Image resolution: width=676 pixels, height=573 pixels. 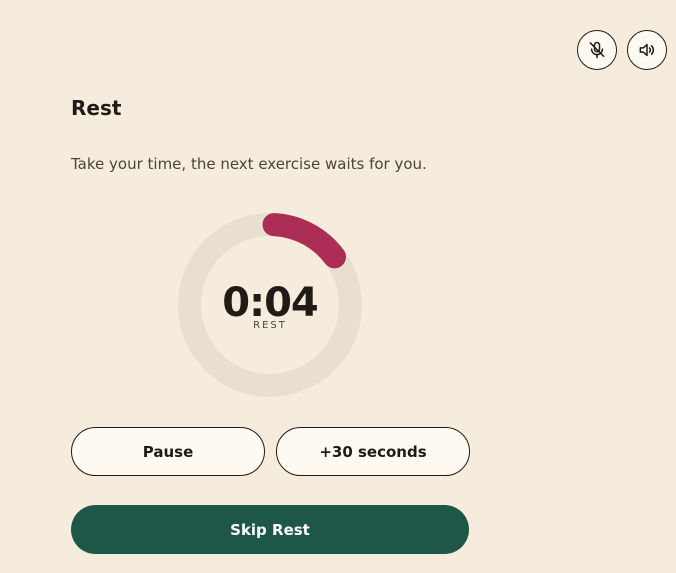 I want to click on mute-microphone-button, so click(x=597, y=50).